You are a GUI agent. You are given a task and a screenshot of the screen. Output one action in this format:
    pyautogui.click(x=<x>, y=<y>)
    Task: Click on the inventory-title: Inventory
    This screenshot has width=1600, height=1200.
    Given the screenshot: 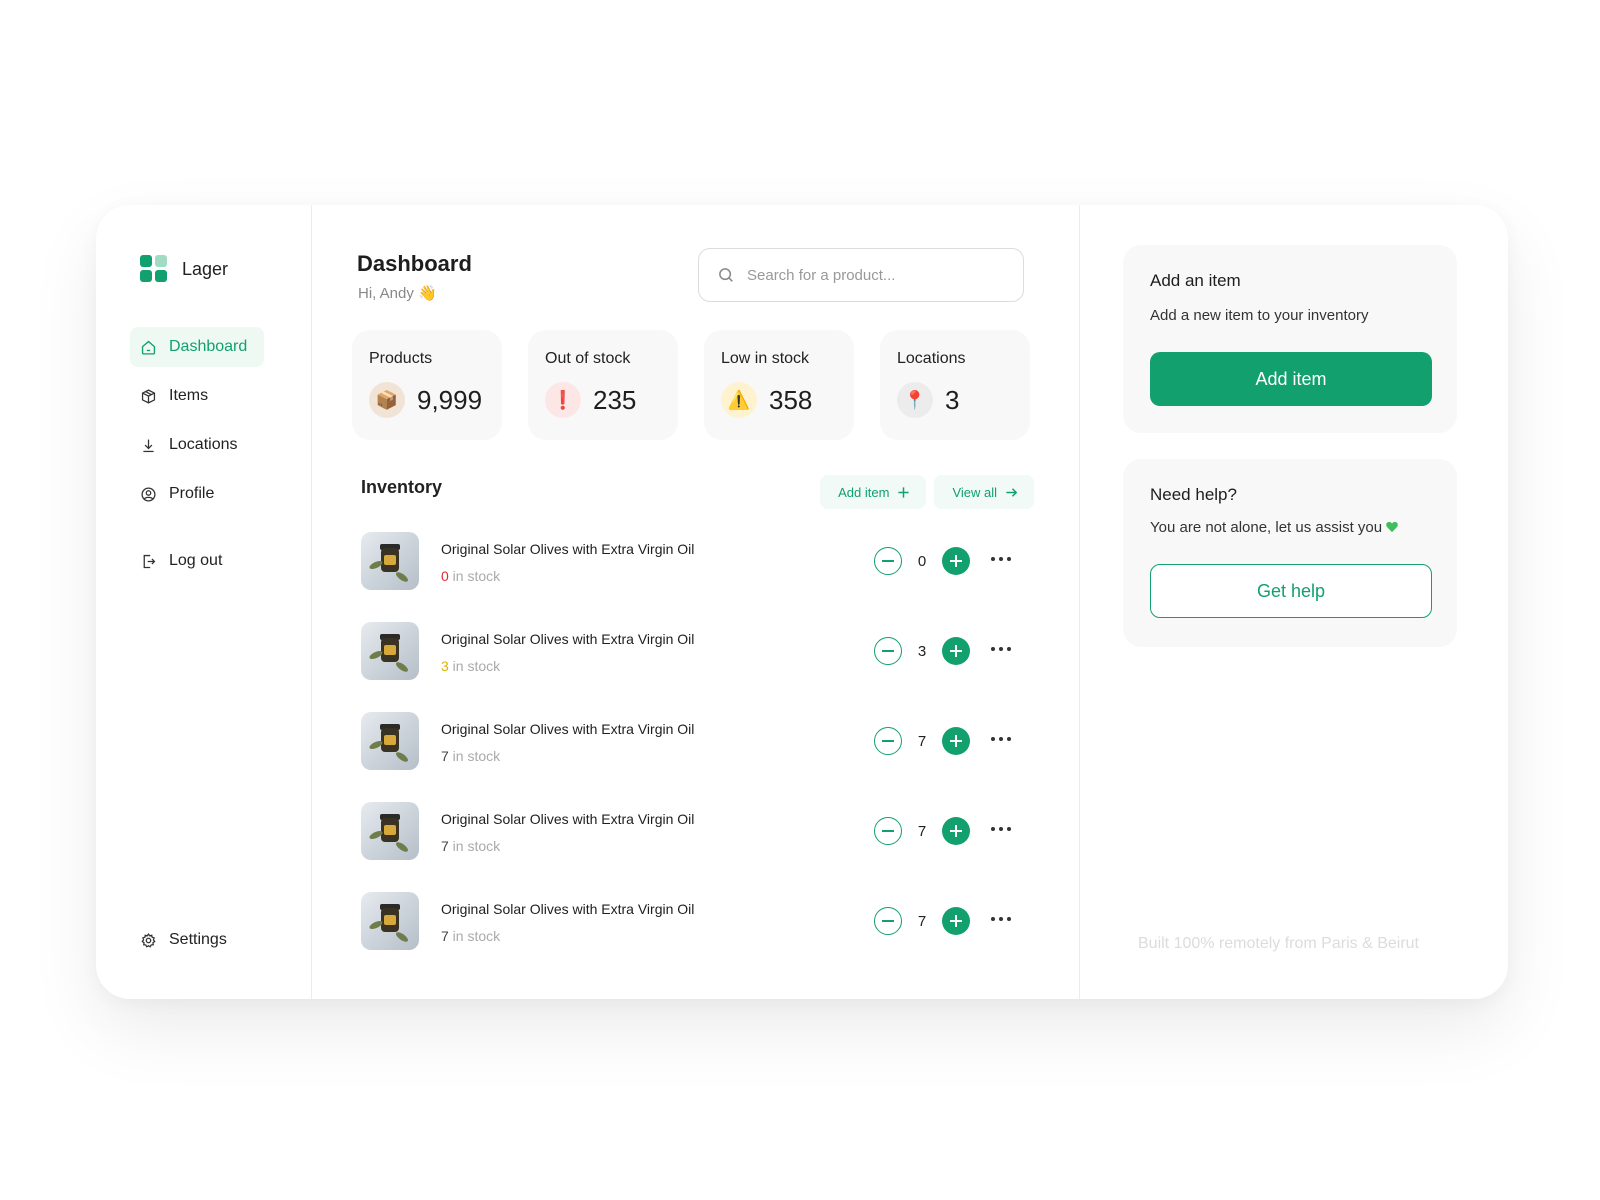 What is the action you would take?
    pyautogui.click(x=402, y=487)
    